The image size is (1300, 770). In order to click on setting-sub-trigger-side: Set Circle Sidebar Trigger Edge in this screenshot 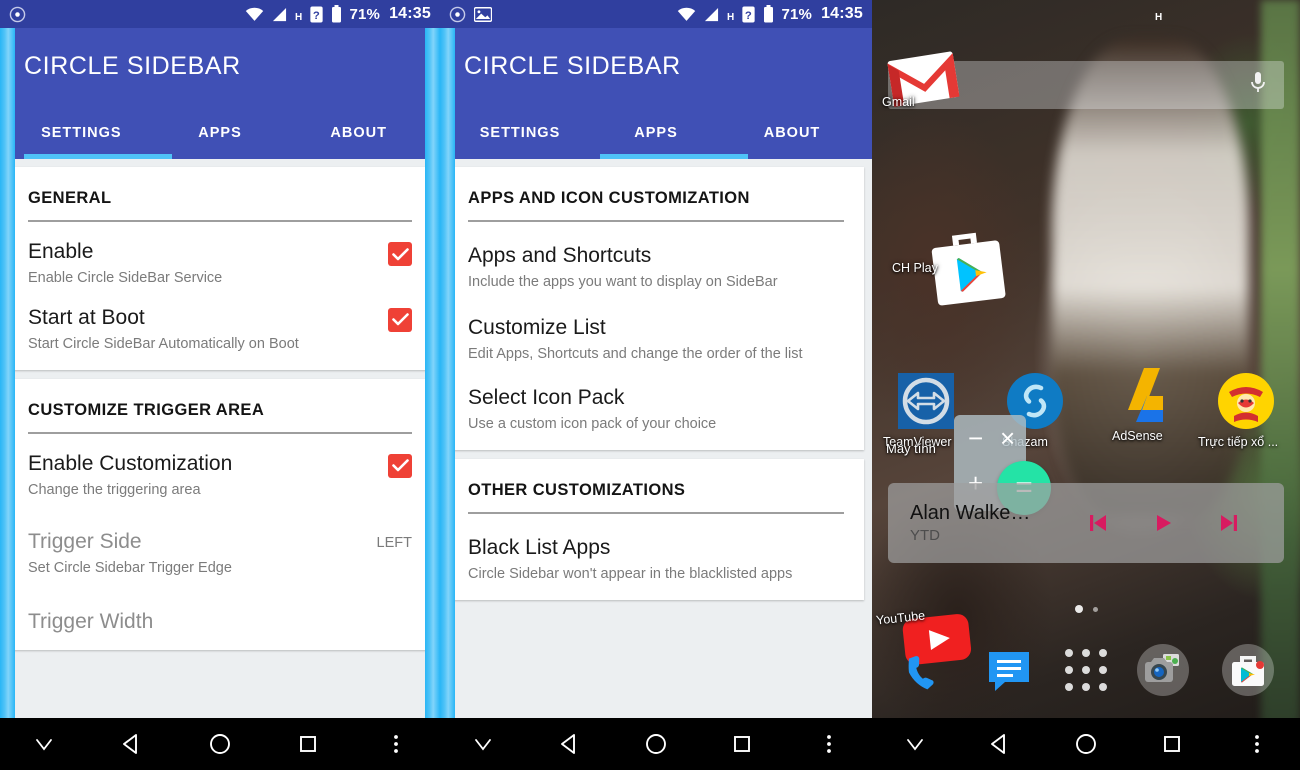, I will do `click(130, 568)`.